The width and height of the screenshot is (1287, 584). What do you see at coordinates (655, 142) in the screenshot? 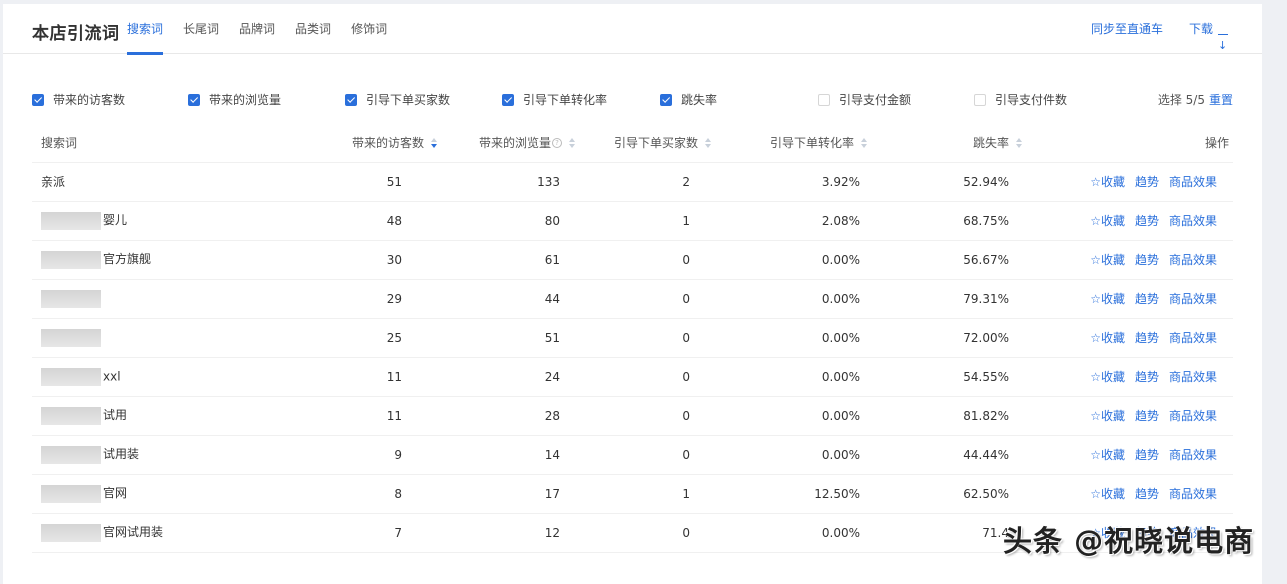
I see `col-buyers-label: 引导下单买家数` at bounding box center [655, 142].